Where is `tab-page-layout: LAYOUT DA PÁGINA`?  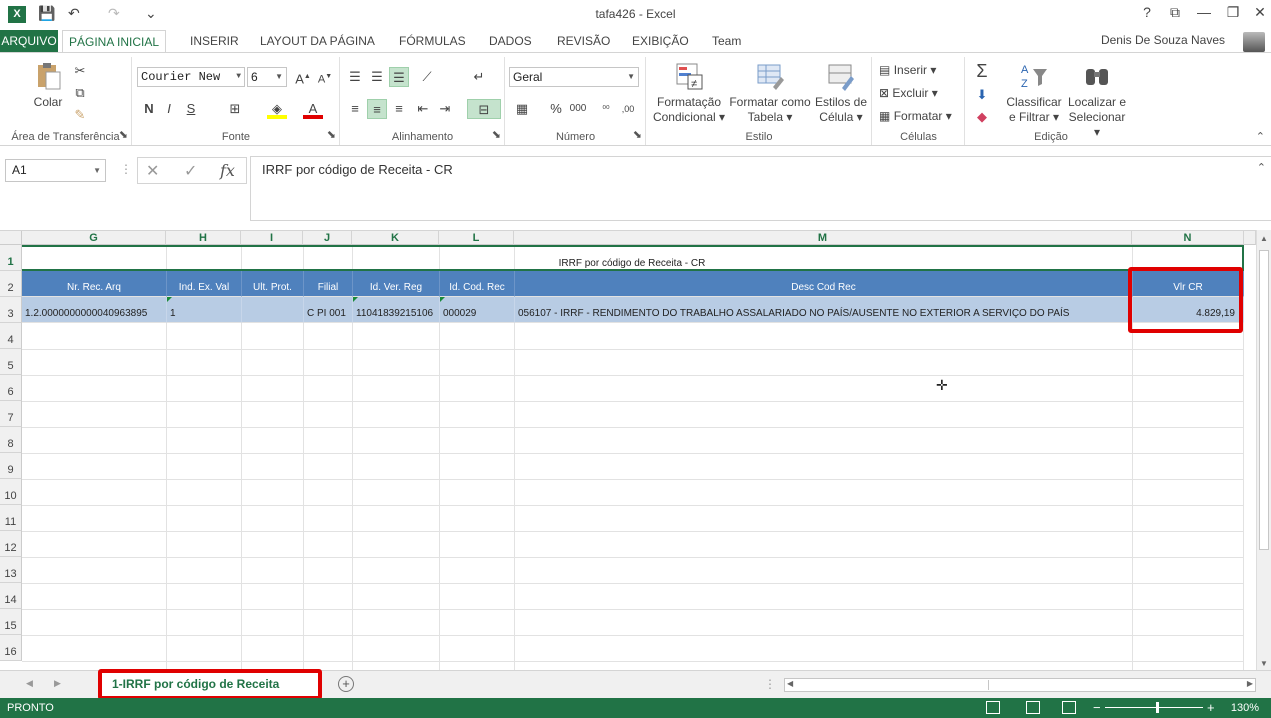
tab-page-layout: LAYOUT DA PÁGINA is located at coordinates (317, 41).